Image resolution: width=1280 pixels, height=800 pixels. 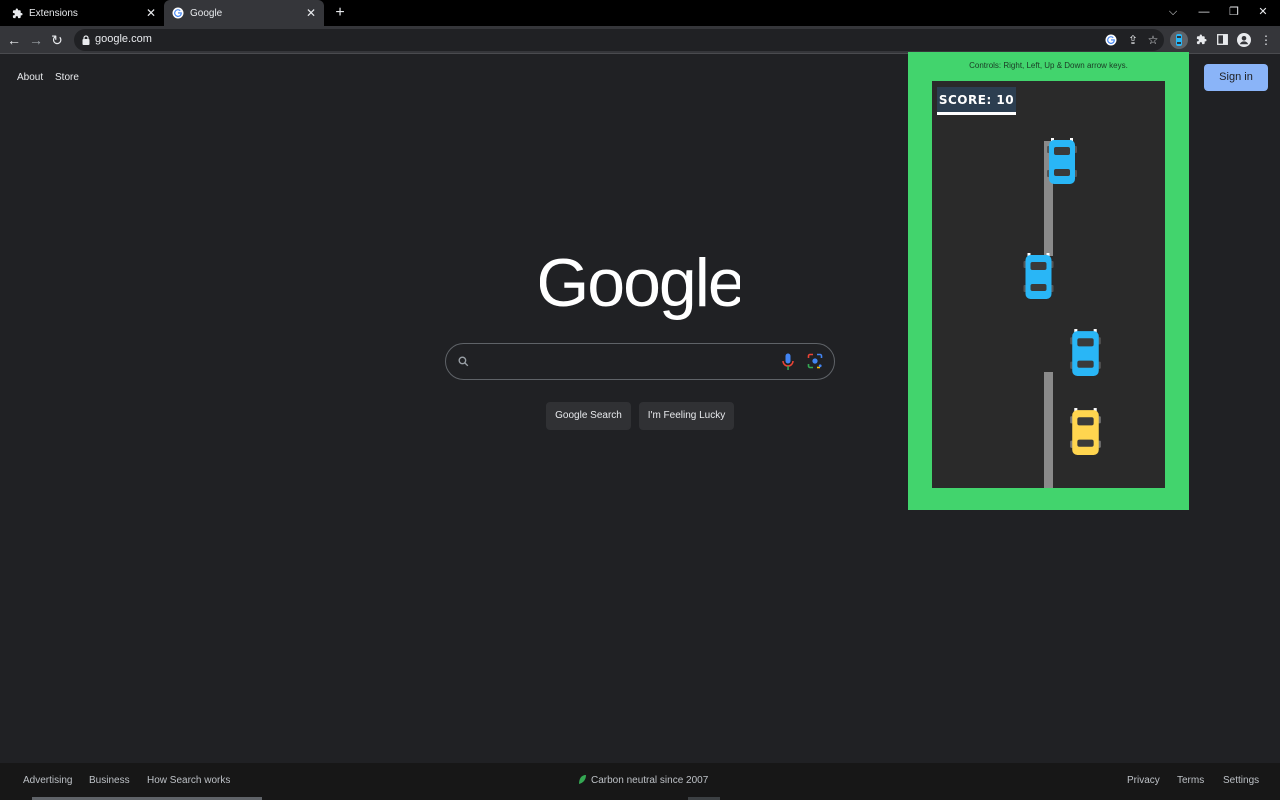 I want to click on terms-link: Terms, so click(x=1190, y=780).